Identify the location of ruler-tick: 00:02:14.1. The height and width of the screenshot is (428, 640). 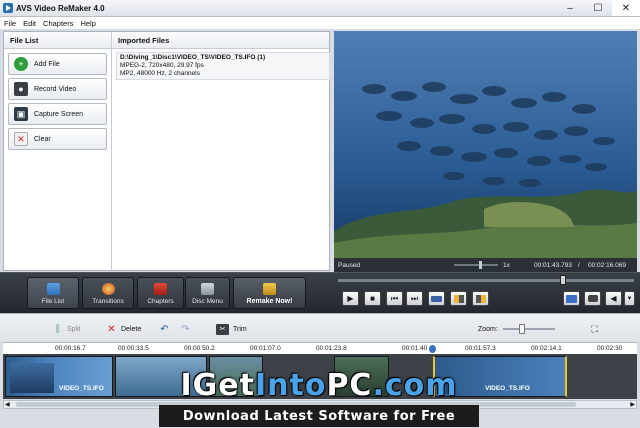
(546, 348).